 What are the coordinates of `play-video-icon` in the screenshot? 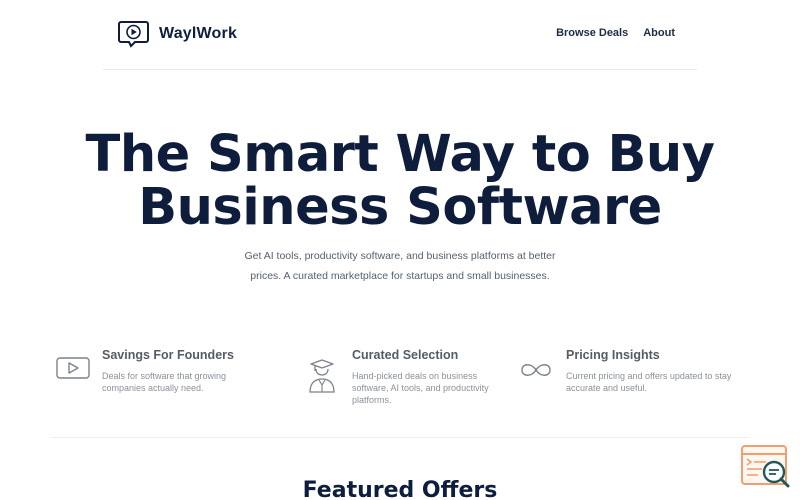 It's located at (73, 368).